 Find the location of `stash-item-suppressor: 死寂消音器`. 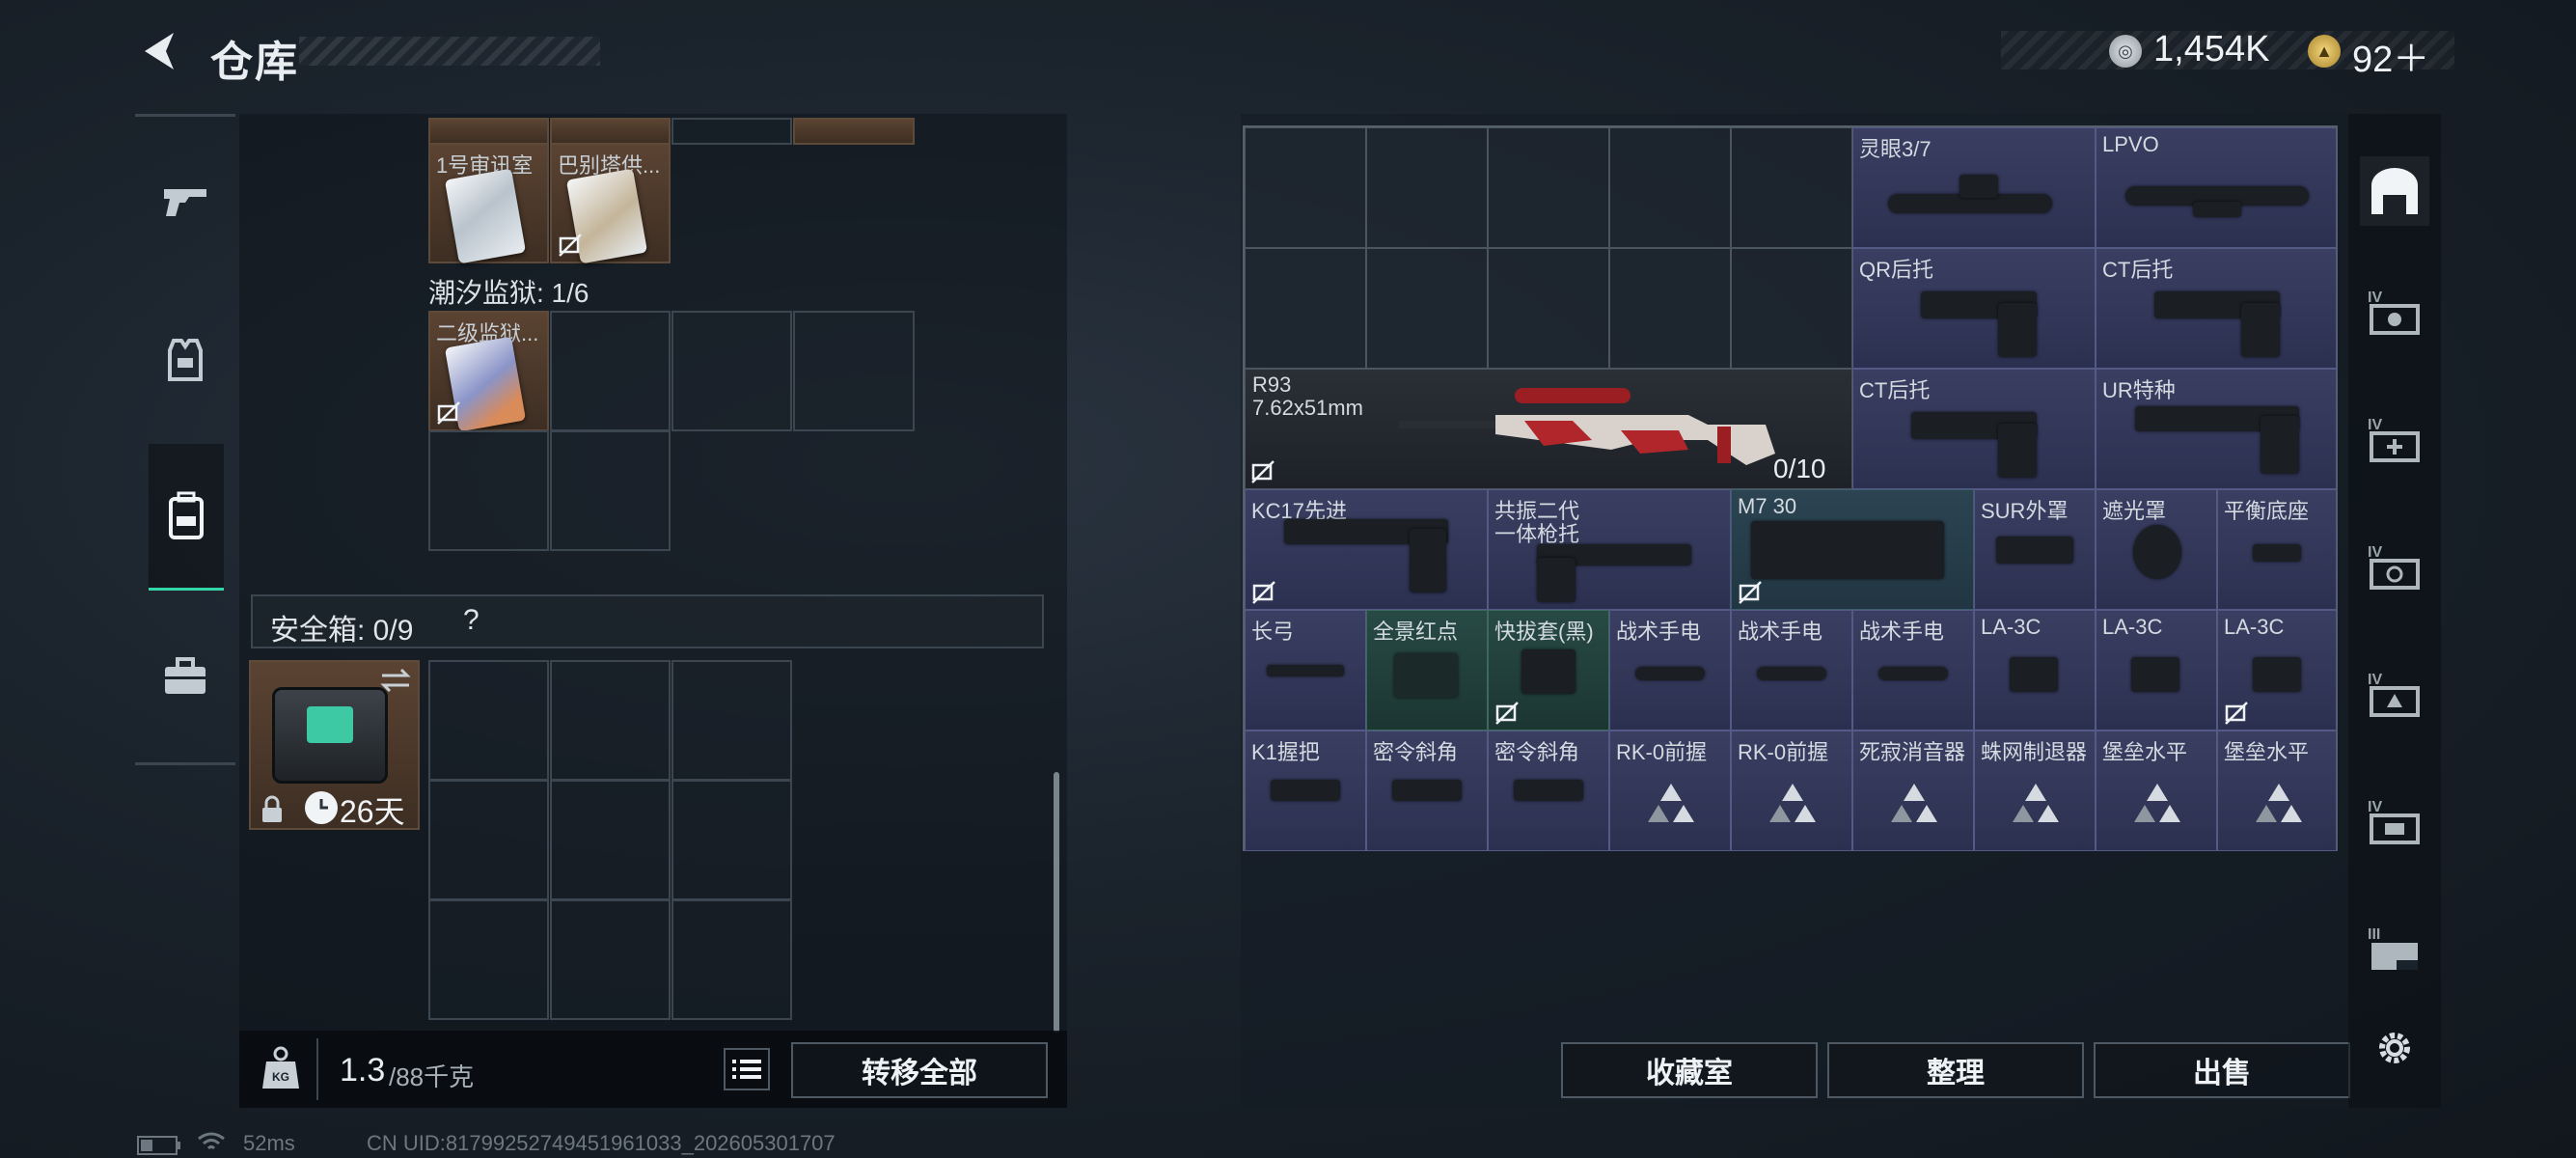

stash-item-suppressor: 死寂消音器 is located at coordinates (1913, 791).